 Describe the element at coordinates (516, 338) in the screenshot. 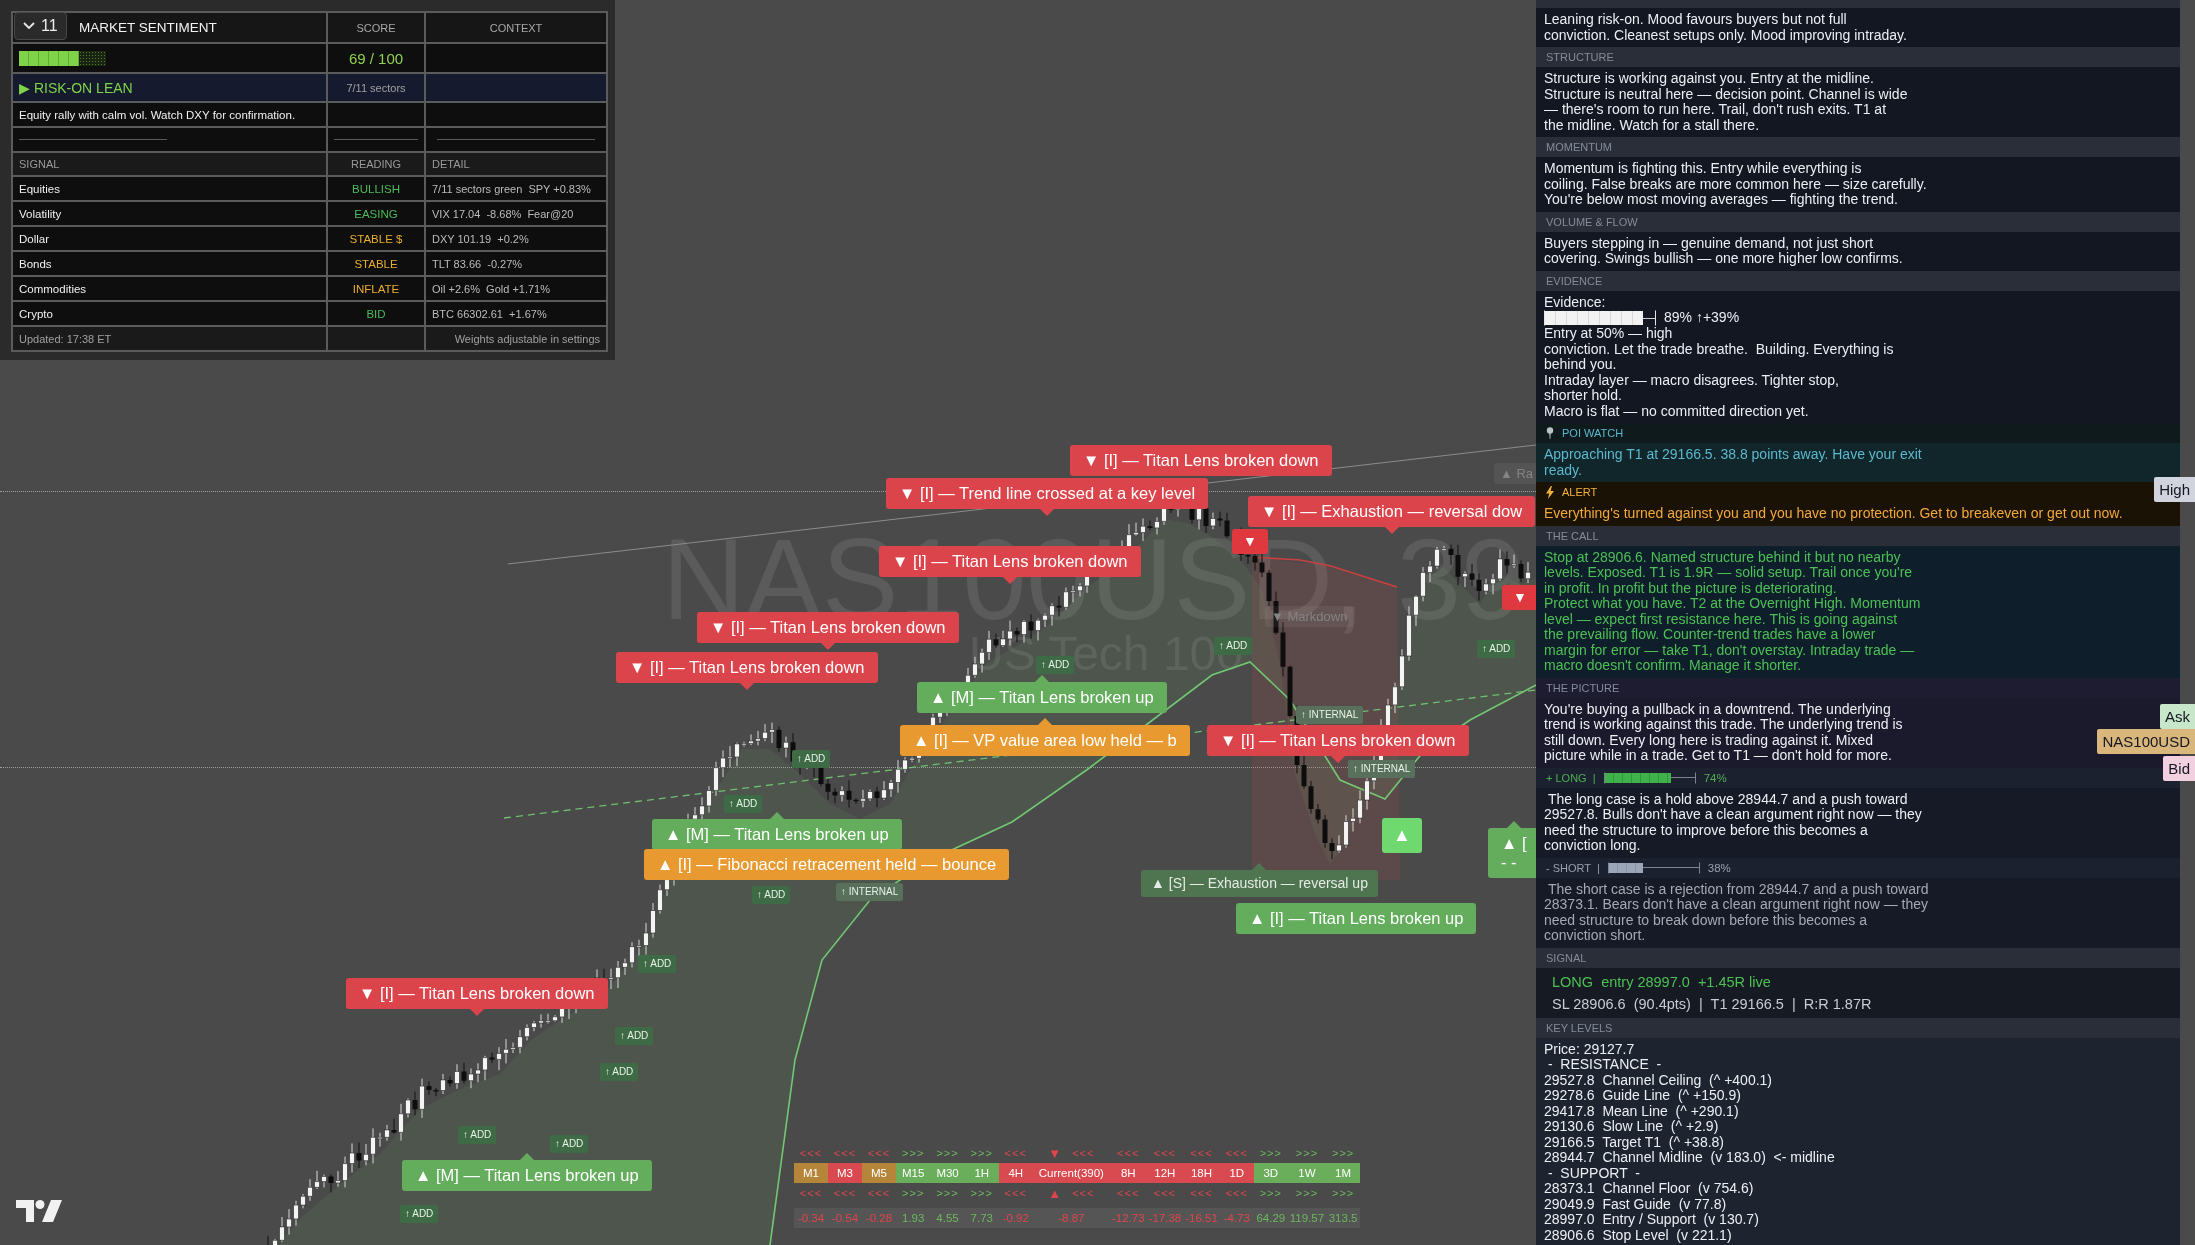

I see `settings-note: Weights adjustable in settings` at that location.